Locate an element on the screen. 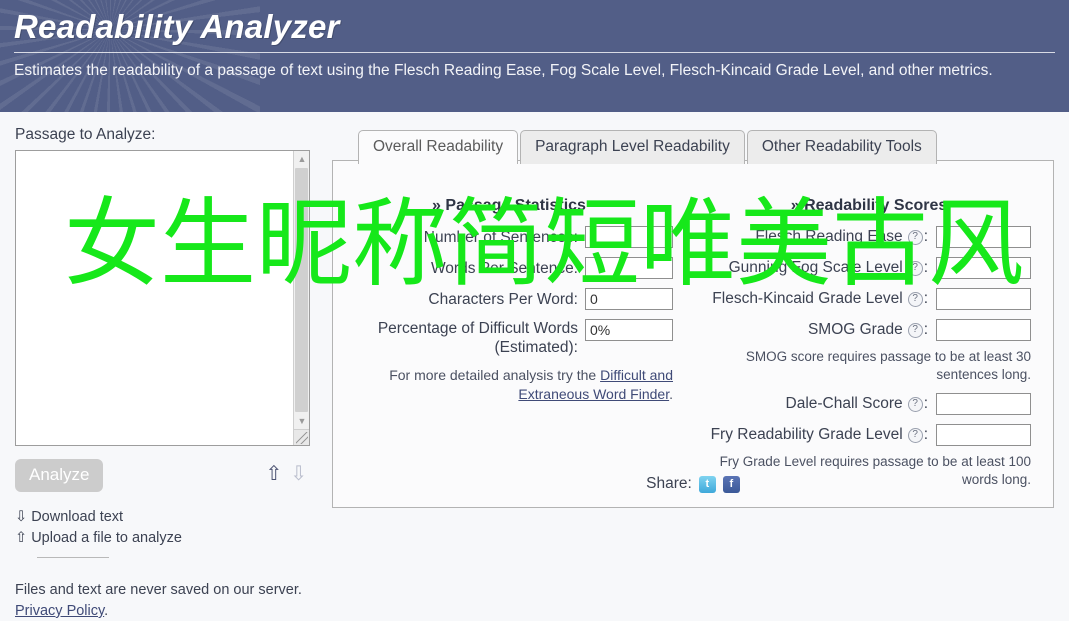 The width and height of the screenshot is (1069, 621). upload-icon: ⇧ is located at coordinates (21, 538).